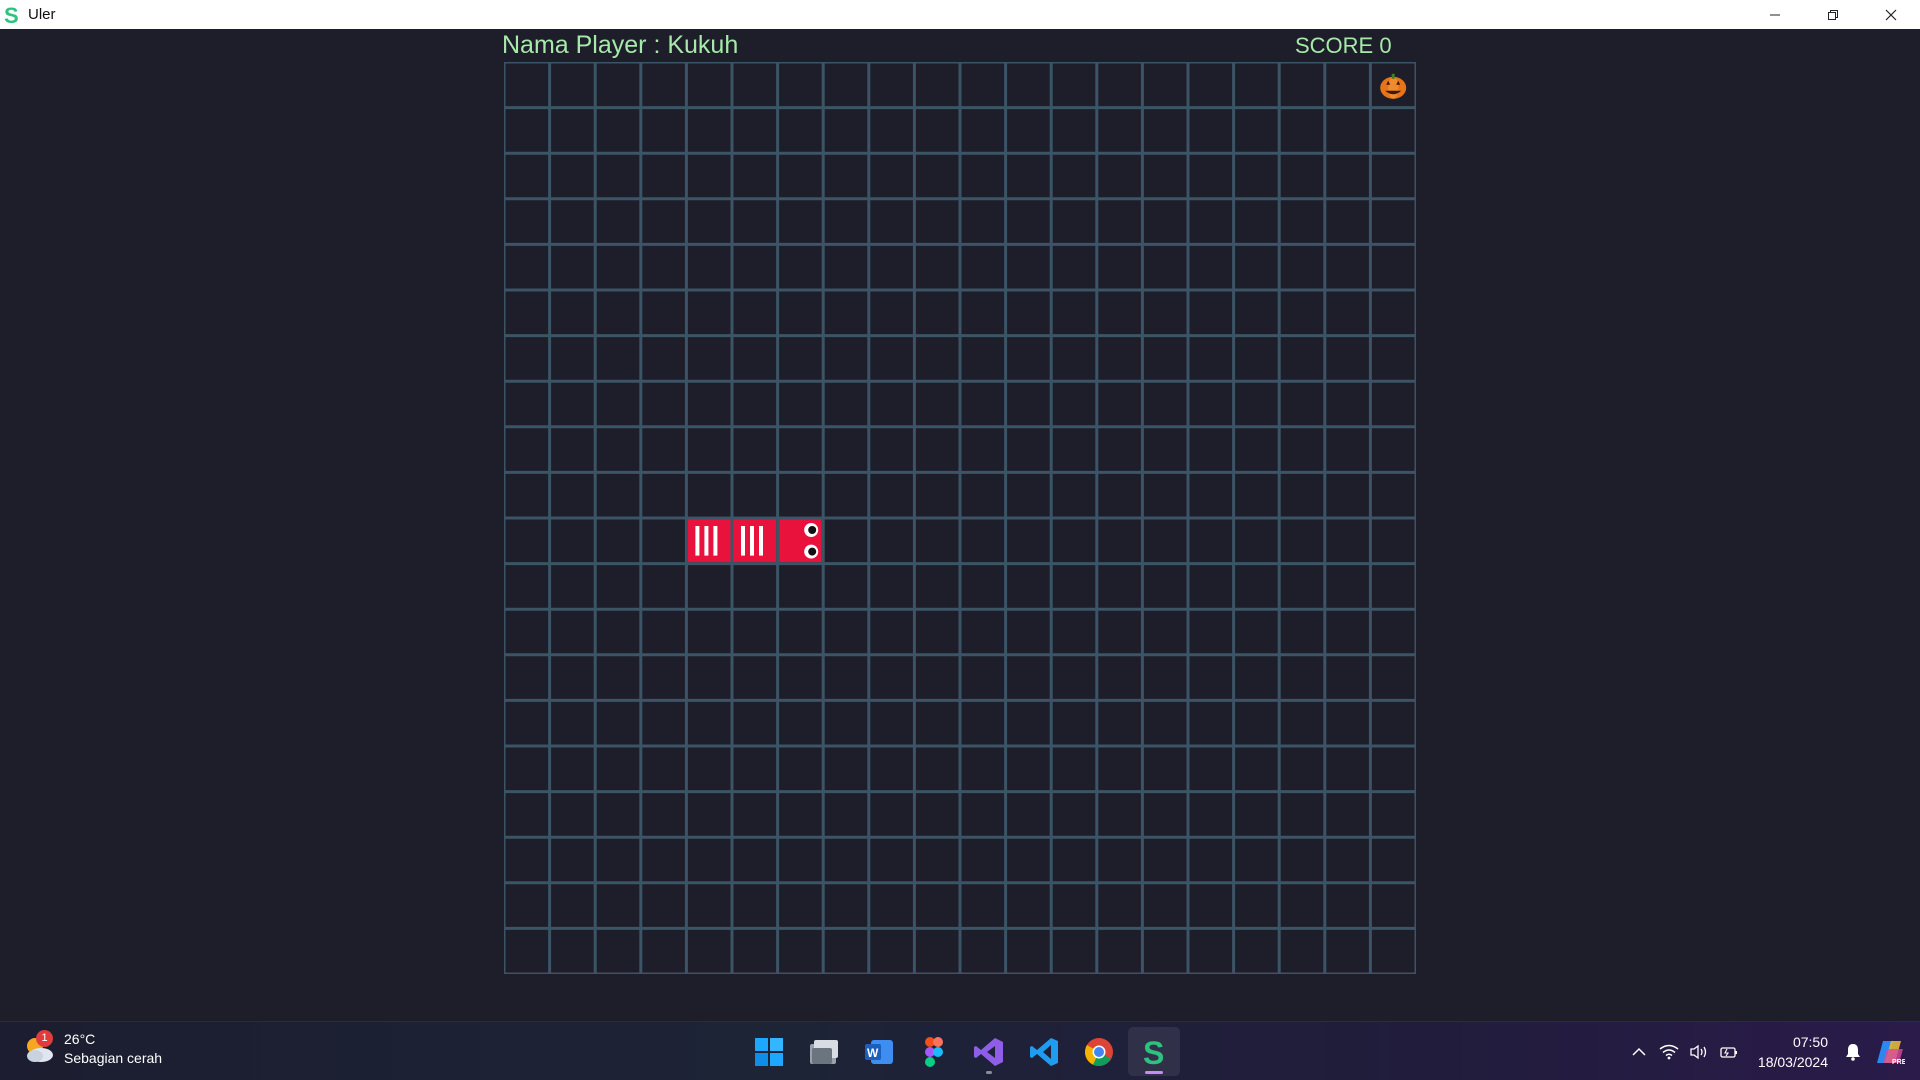  What do you see at coordinates (1793, 1052) in the screenshot?
I see `system-clock: 07:50 18/03/2024` at bounding box center [1793, 1052].